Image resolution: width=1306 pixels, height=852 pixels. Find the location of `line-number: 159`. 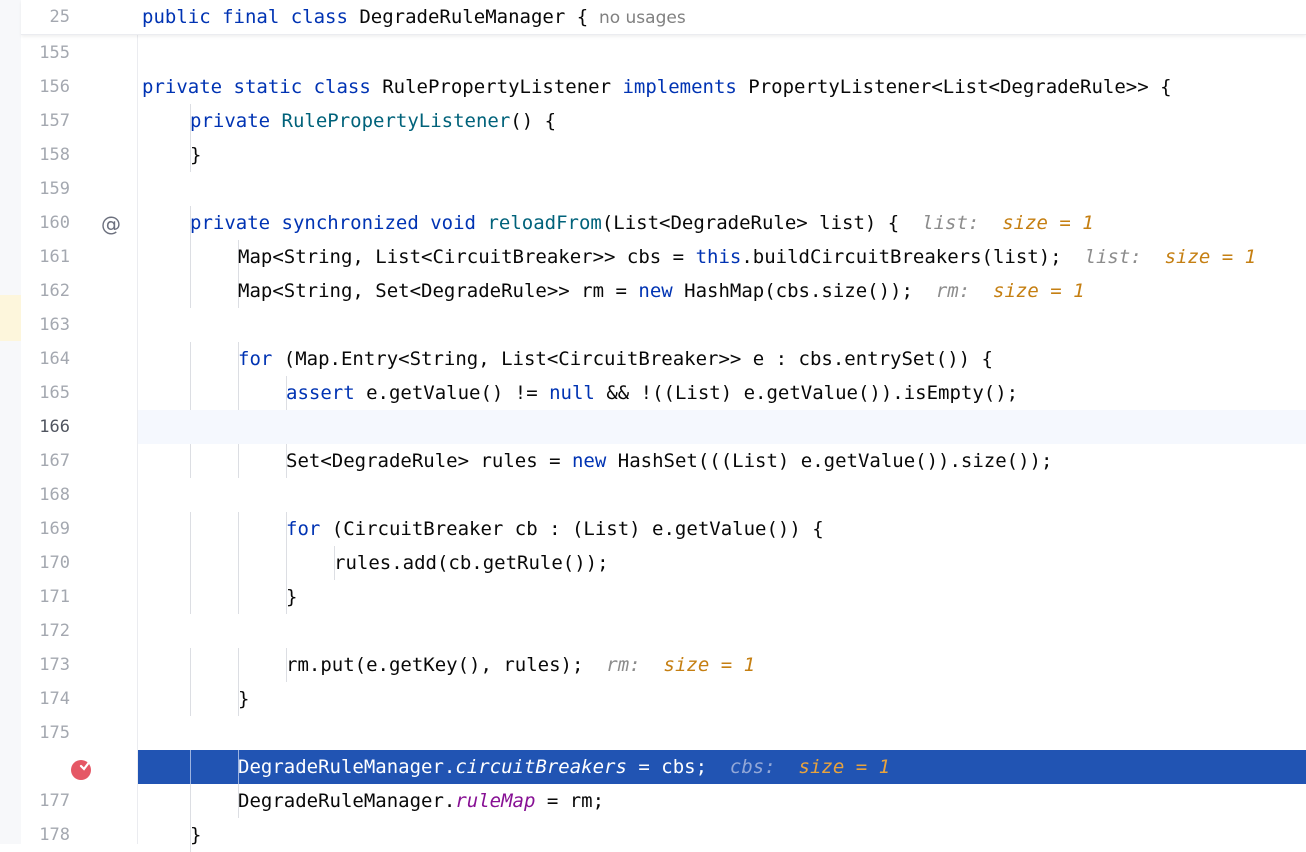

line-number: 159 is located at coordinates (45, 189).